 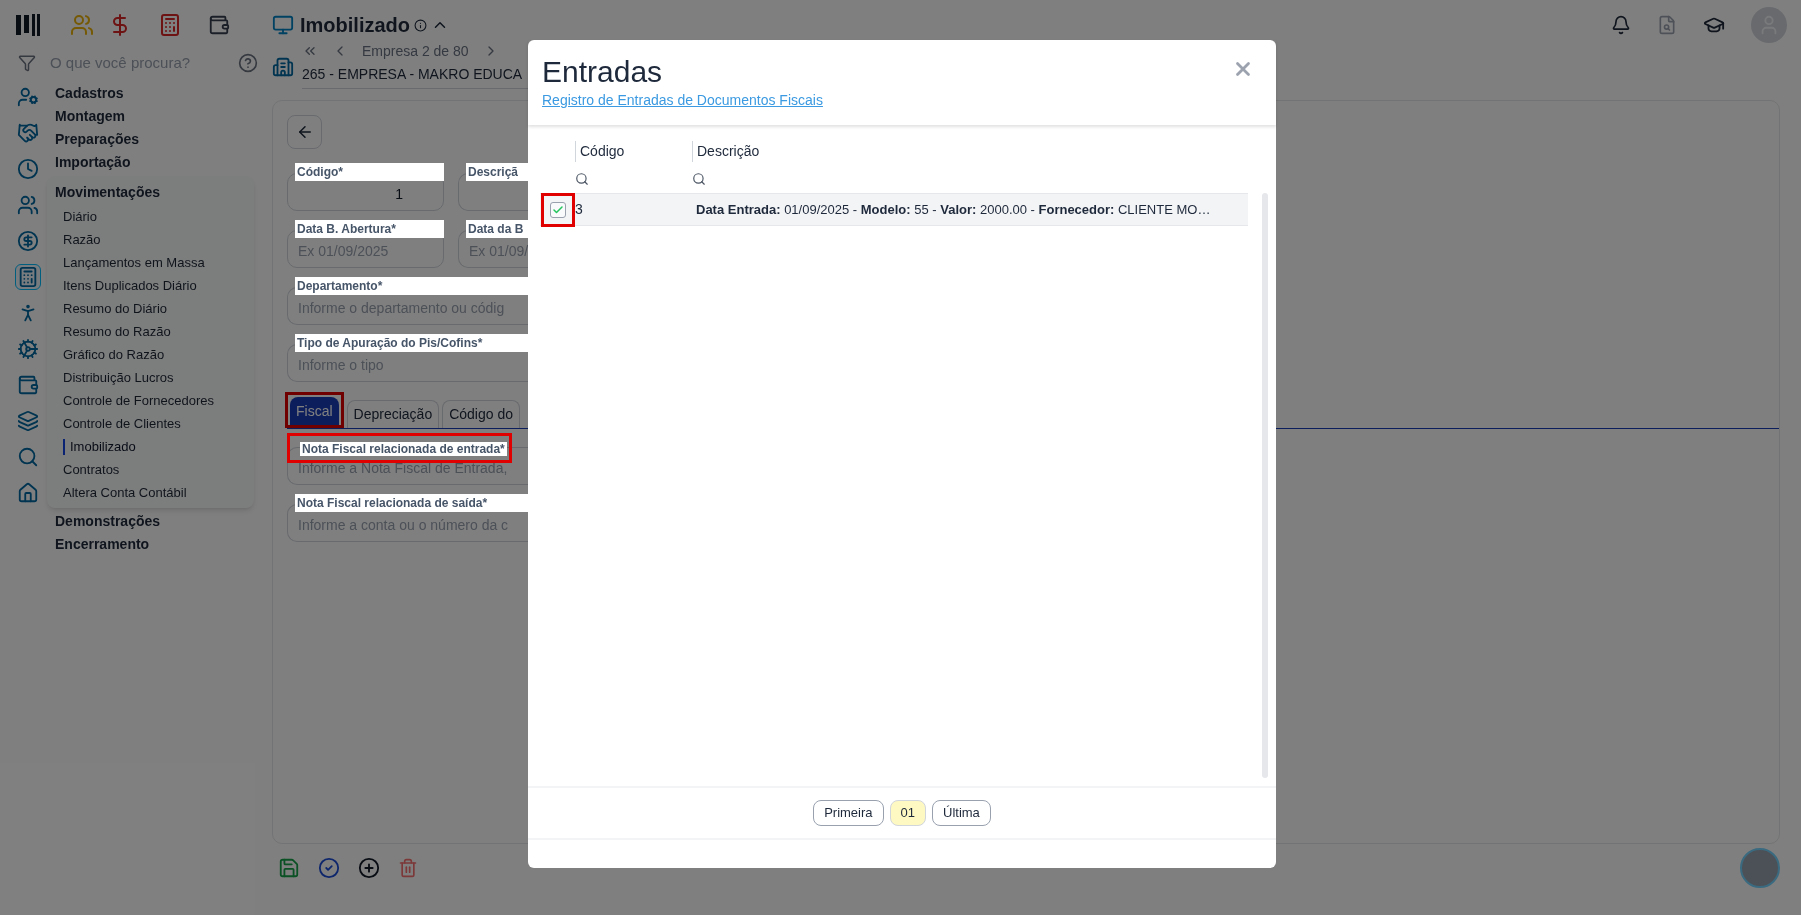 What do you see at coordinates (403, 449) in the screenshot?
I see `field-label: Nota Fiscal relacionada de entrada*` at bounding box center [403, 449].